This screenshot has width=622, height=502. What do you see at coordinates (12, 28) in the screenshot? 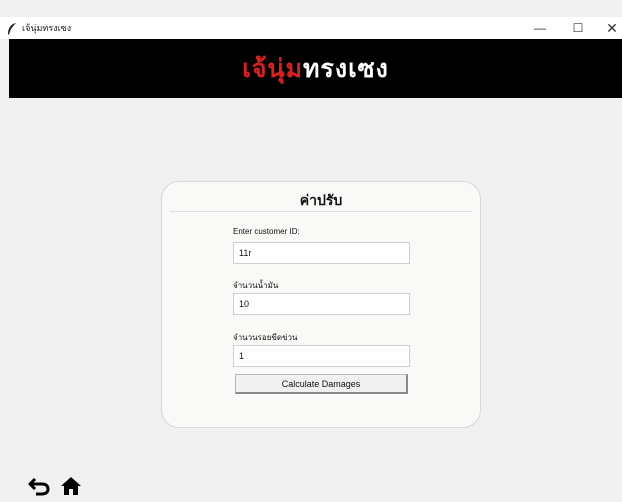
I see `feather-icon` at bounding box center [12, 28].